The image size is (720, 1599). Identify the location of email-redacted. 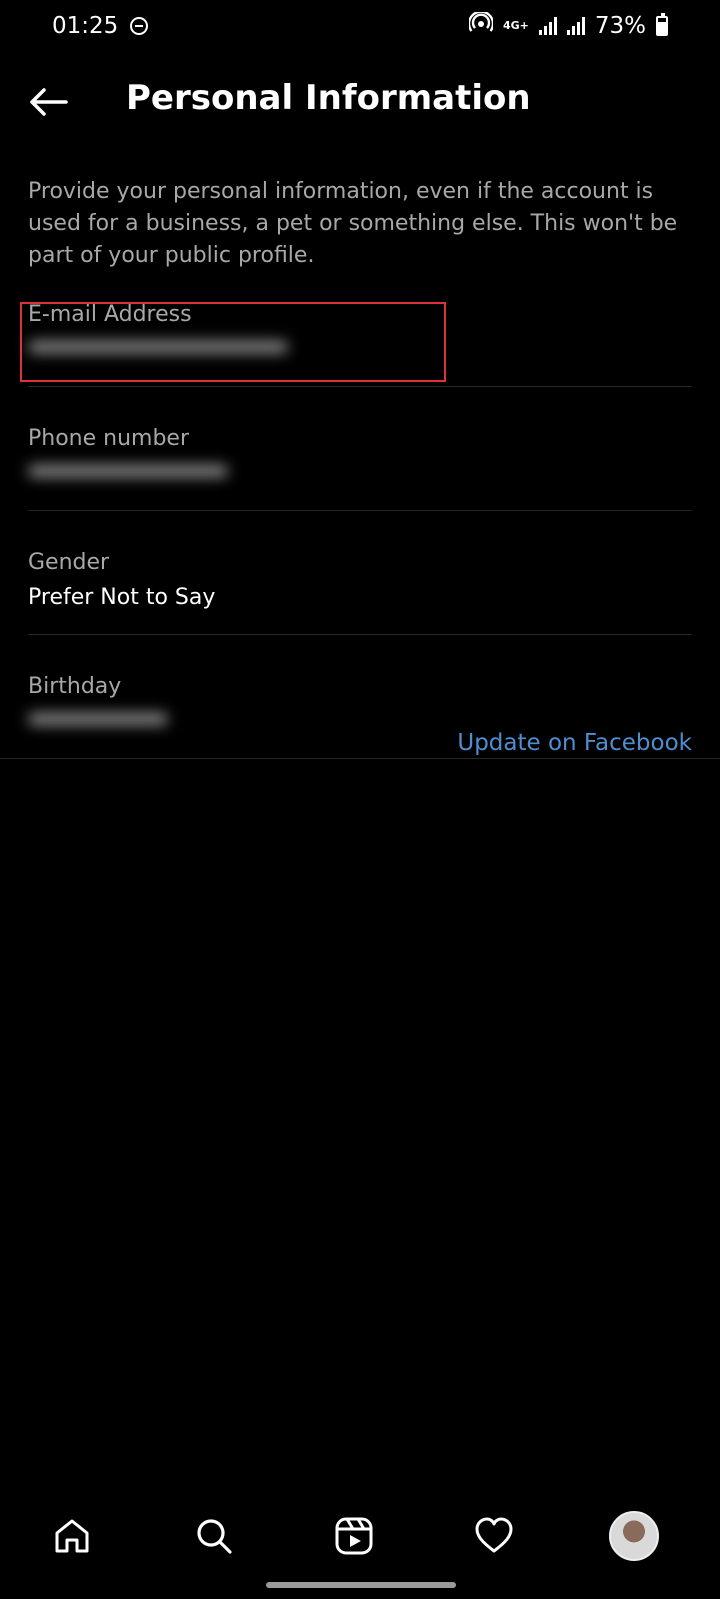
(158, 347).